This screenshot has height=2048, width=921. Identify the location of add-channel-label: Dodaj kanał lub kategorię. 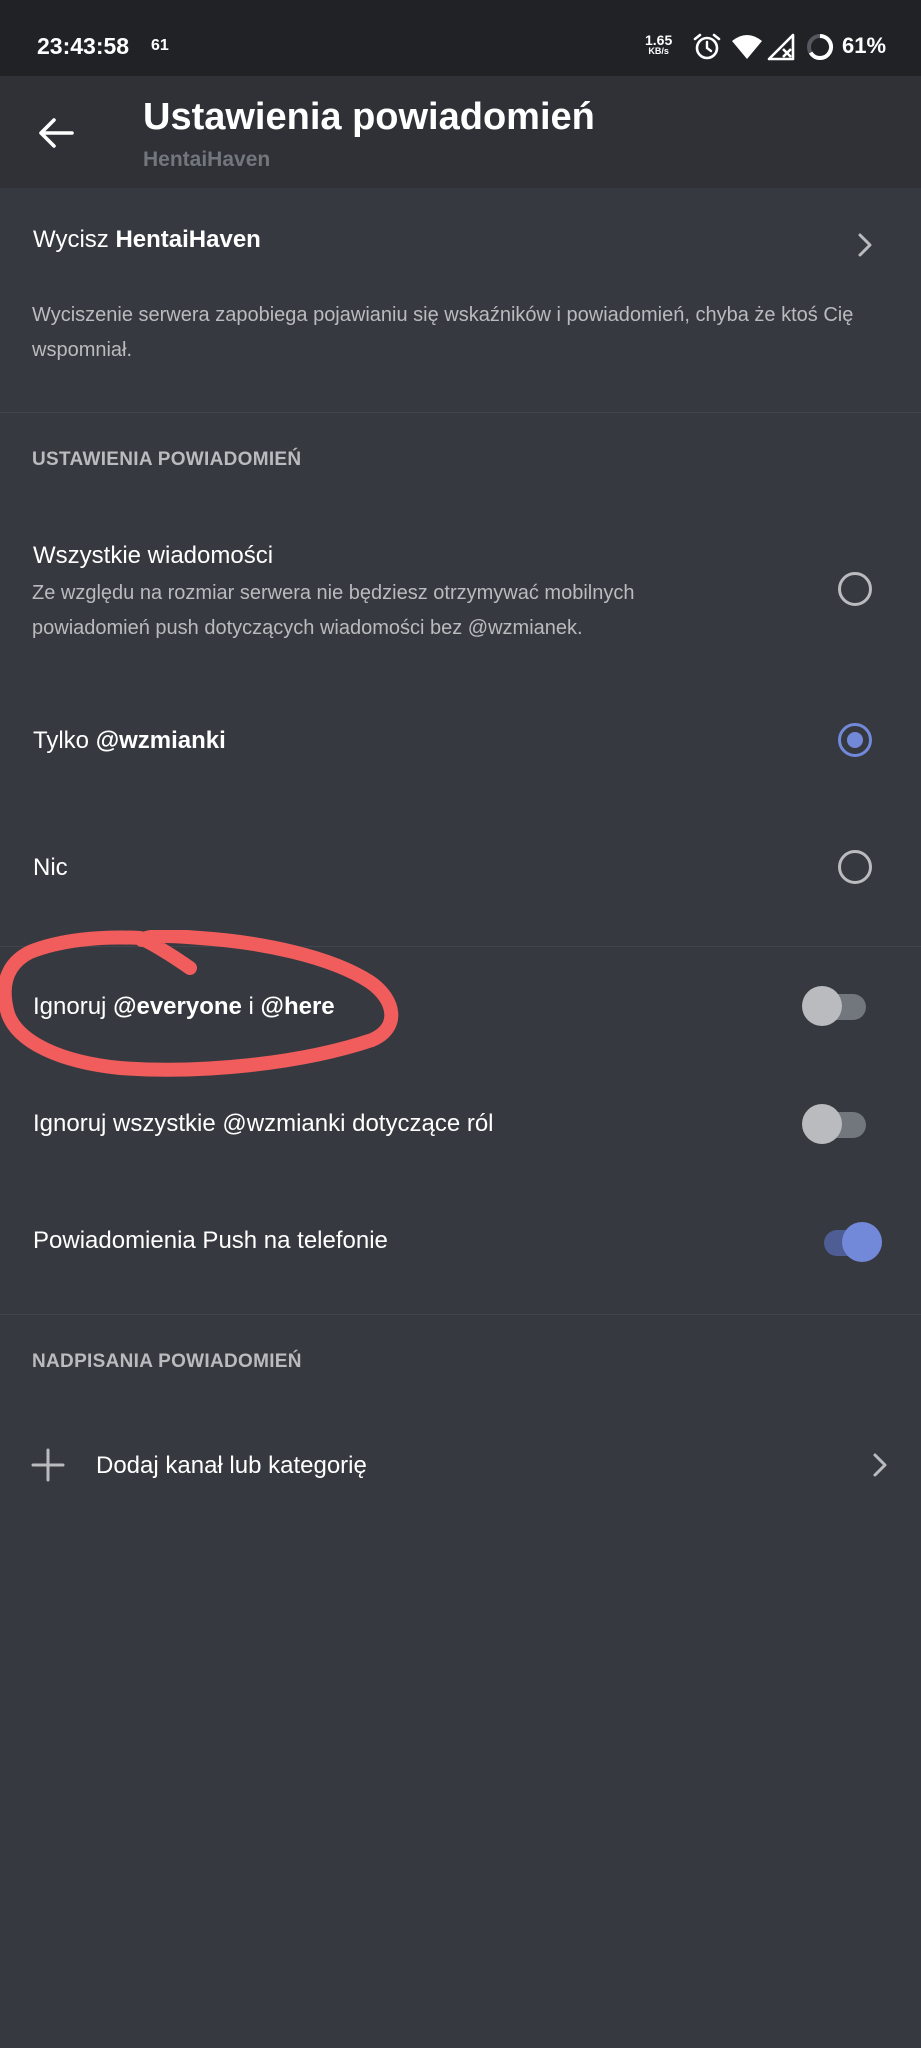
(231, 1465).